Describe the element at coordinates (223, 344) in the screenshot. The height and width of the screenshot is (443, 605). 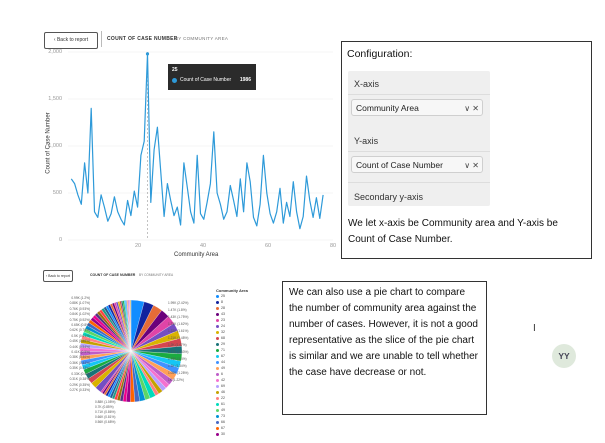
I see `legend-label: 29` at that location.